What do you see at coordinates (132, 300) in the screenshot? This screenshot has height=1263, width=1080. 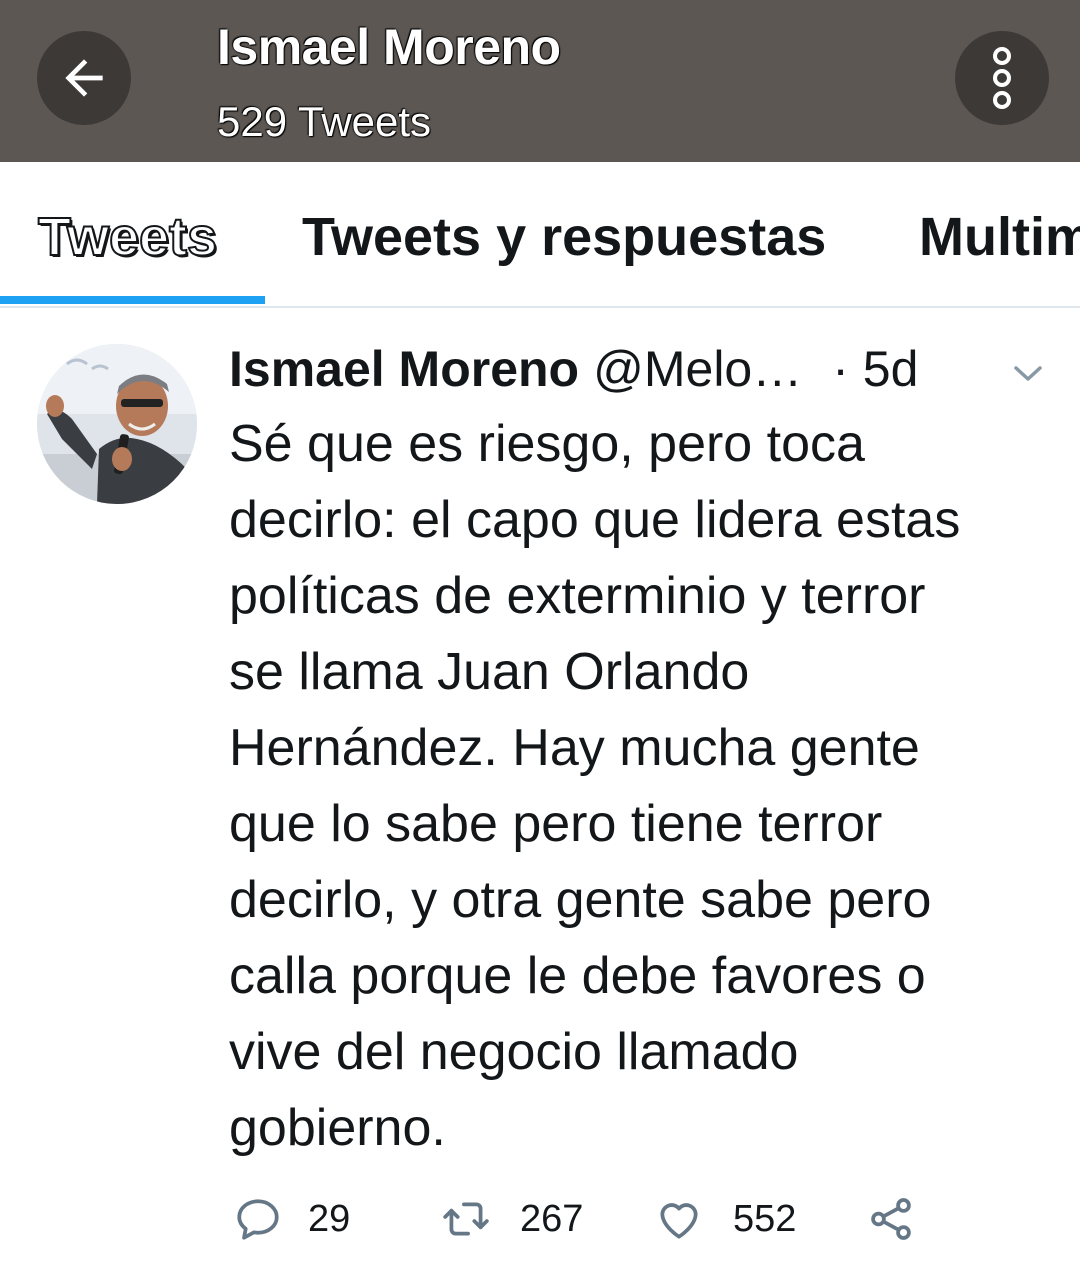 I see `active-tab-indicator` at bounding box center [132, 300].